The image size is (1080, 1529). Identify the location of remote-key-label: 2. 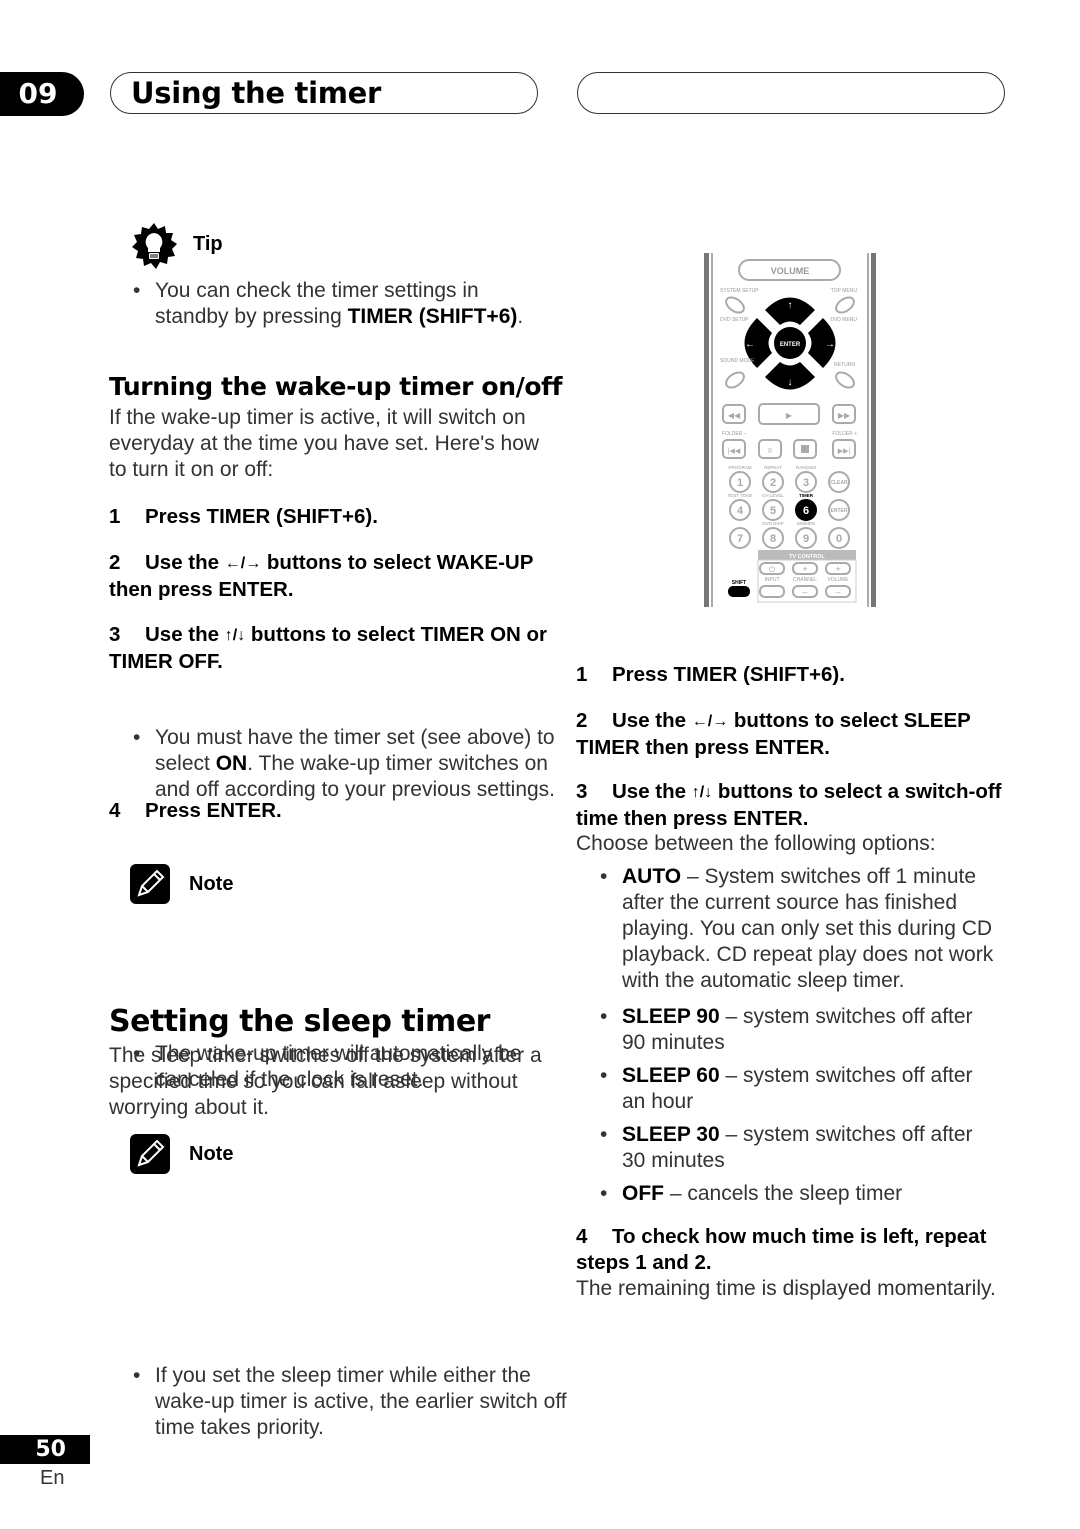
(773, 483).